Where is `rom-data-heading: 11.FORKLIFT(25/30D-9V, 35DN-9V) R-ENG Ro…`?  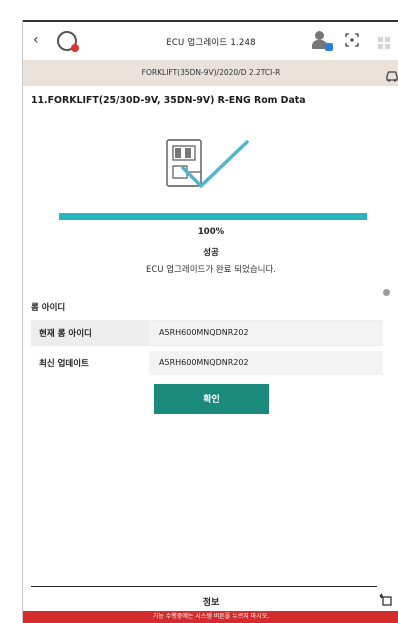 rom-data-heading: 11.FORKLIFT(25/30D-9V, 35DN-9V) R-ENG Ro… is located at coordinates (168, 100).